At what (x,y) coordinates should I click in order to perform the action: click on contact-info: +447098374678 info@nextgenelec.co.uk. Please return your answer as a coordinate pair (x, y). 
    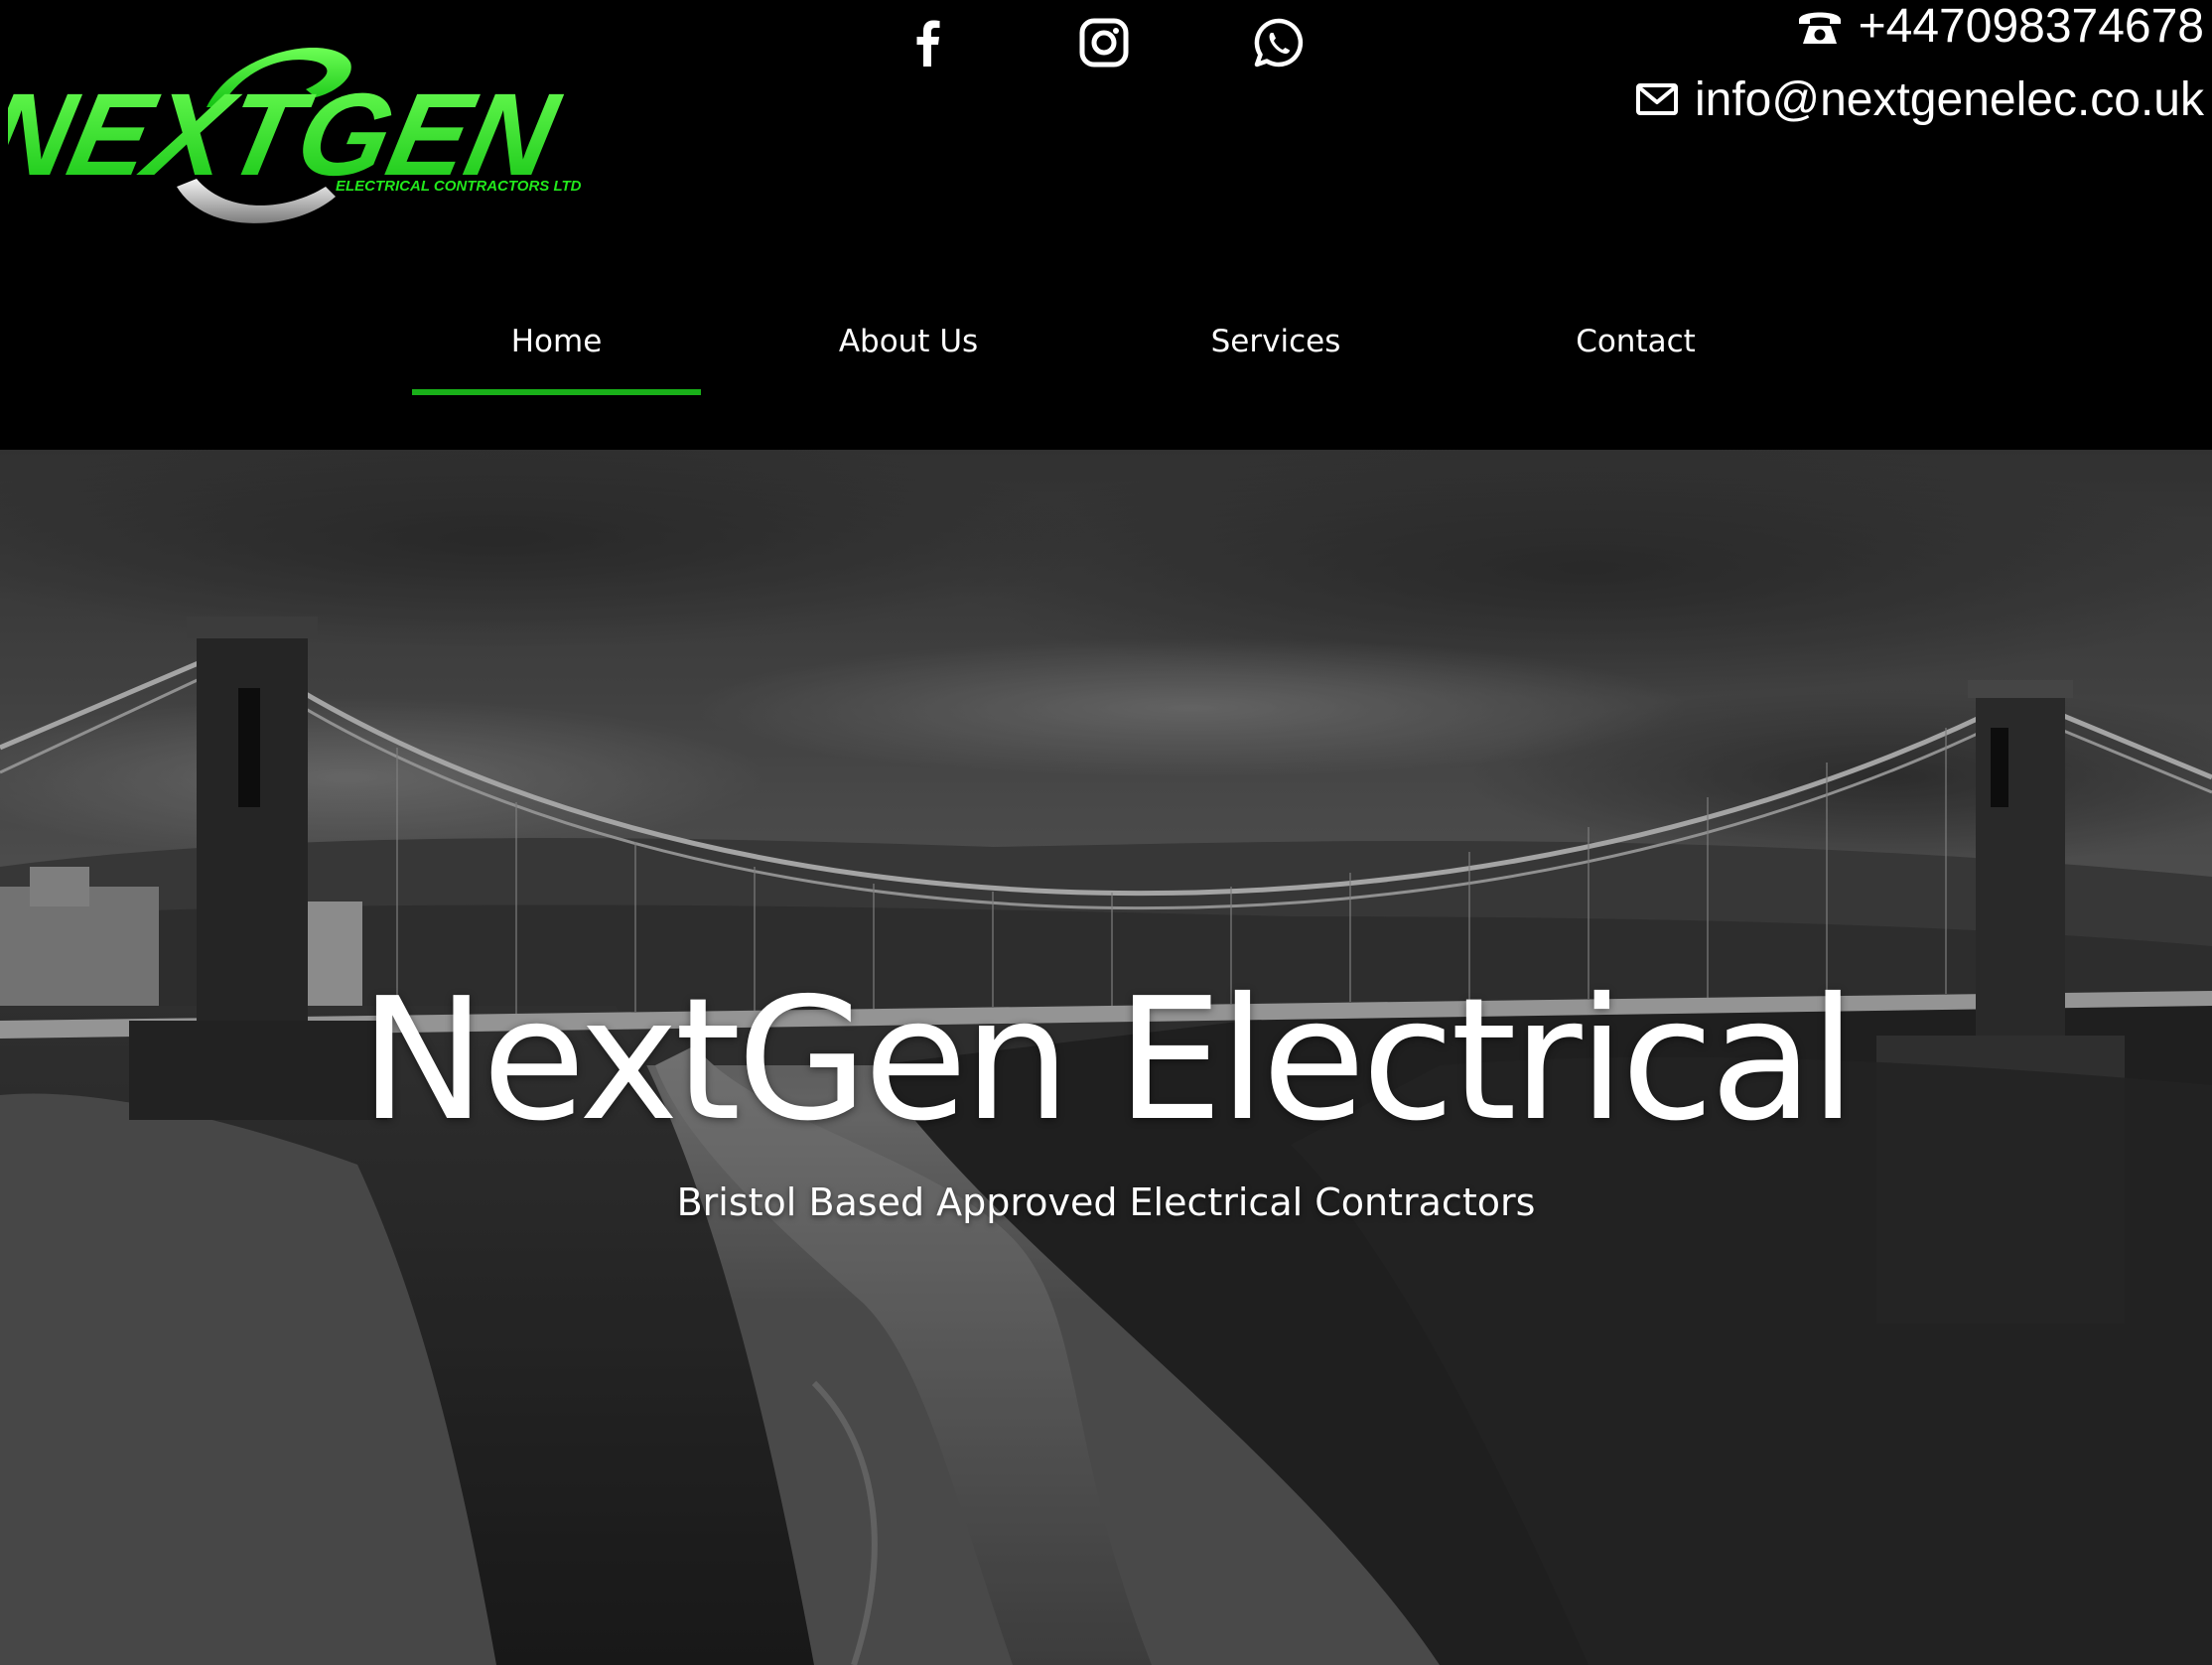
    Looking at the image, I should click on (1919, 73).